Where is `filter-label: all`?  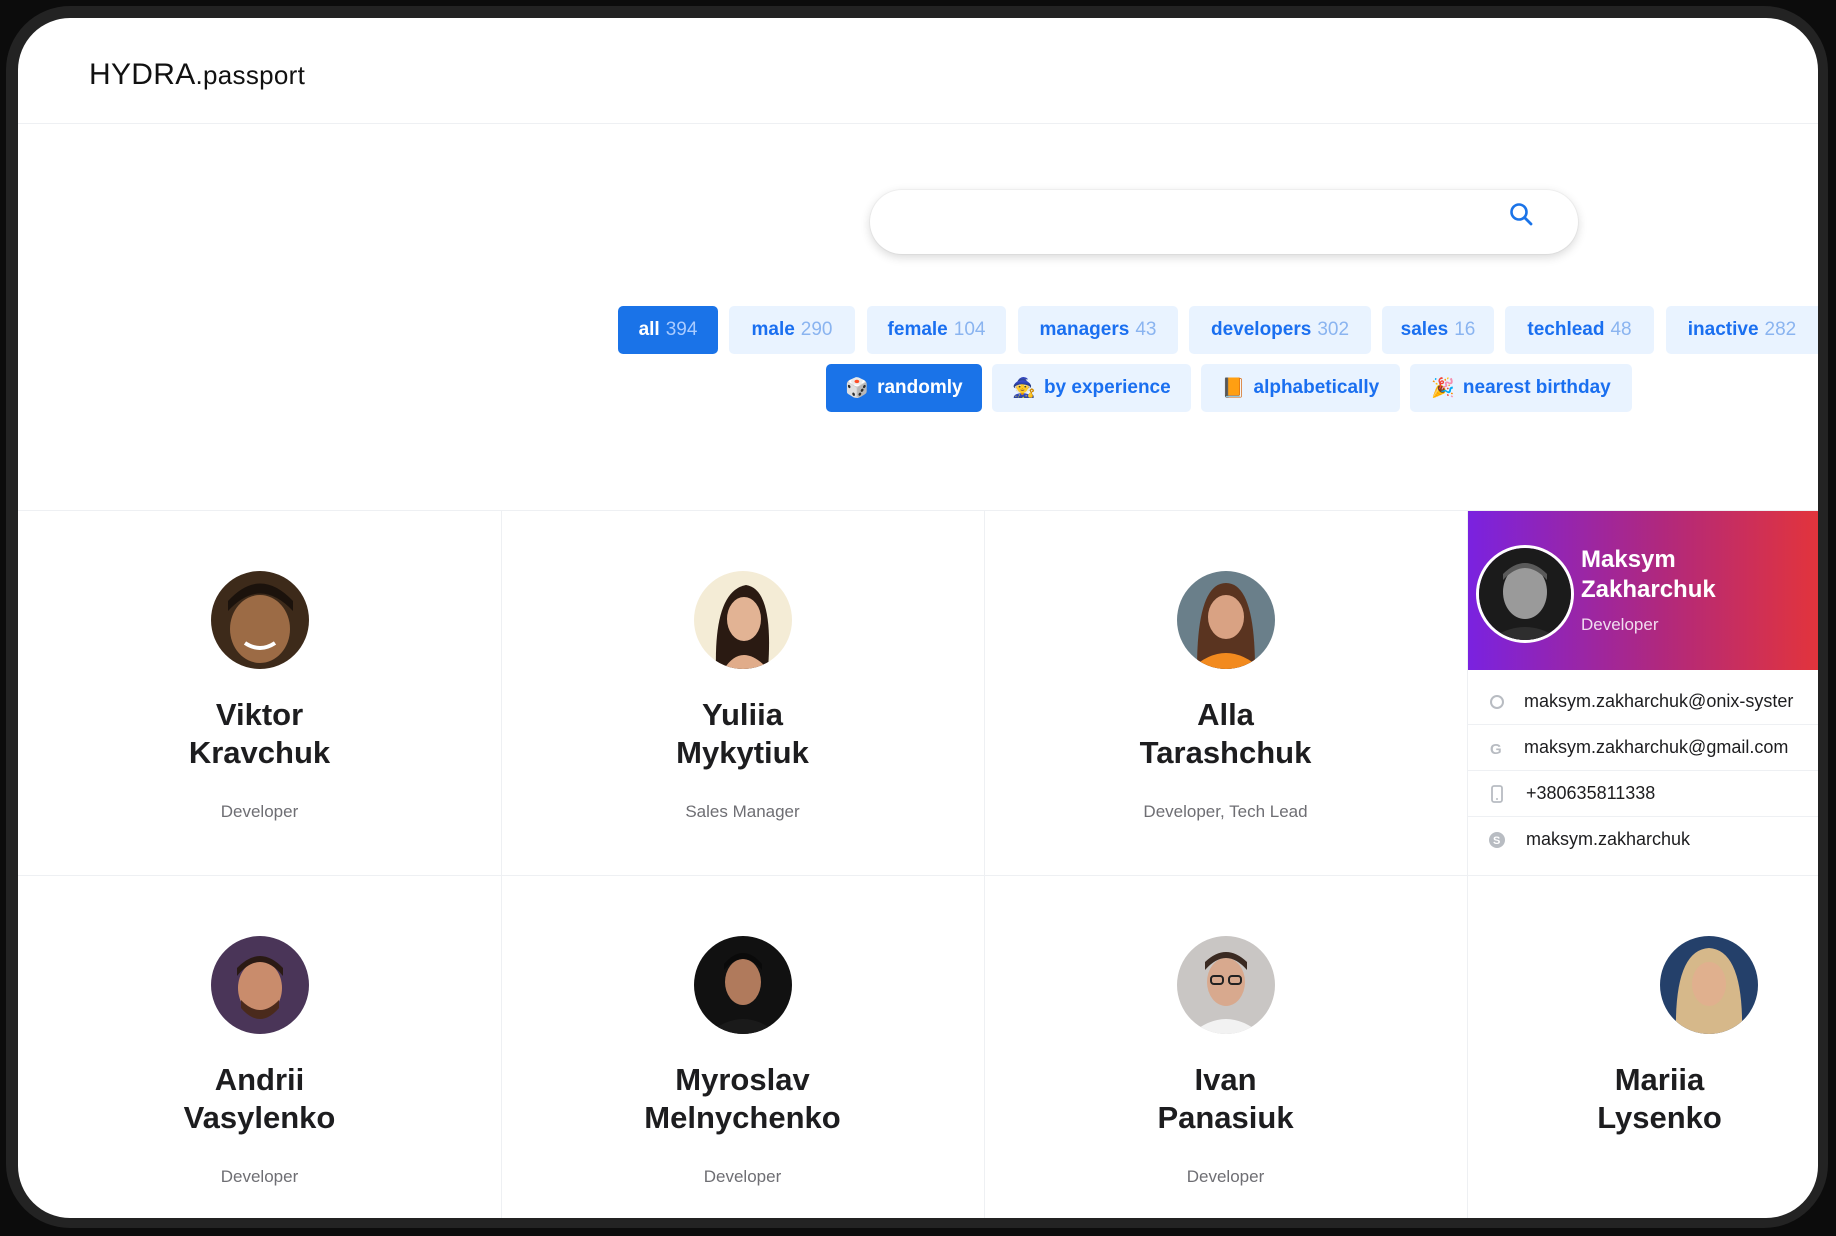 filter-label: all is located at coordinates (649, 329).